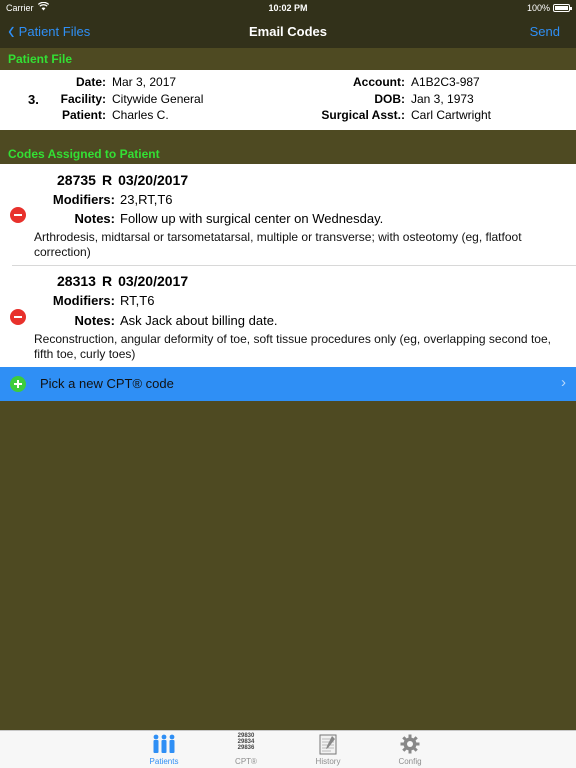 Image resolution: width=576 pixels, height=768 pixels. Describe the element at coordinates (33, 99) in the screenshot. I see `patient-number: 3.` at that location.